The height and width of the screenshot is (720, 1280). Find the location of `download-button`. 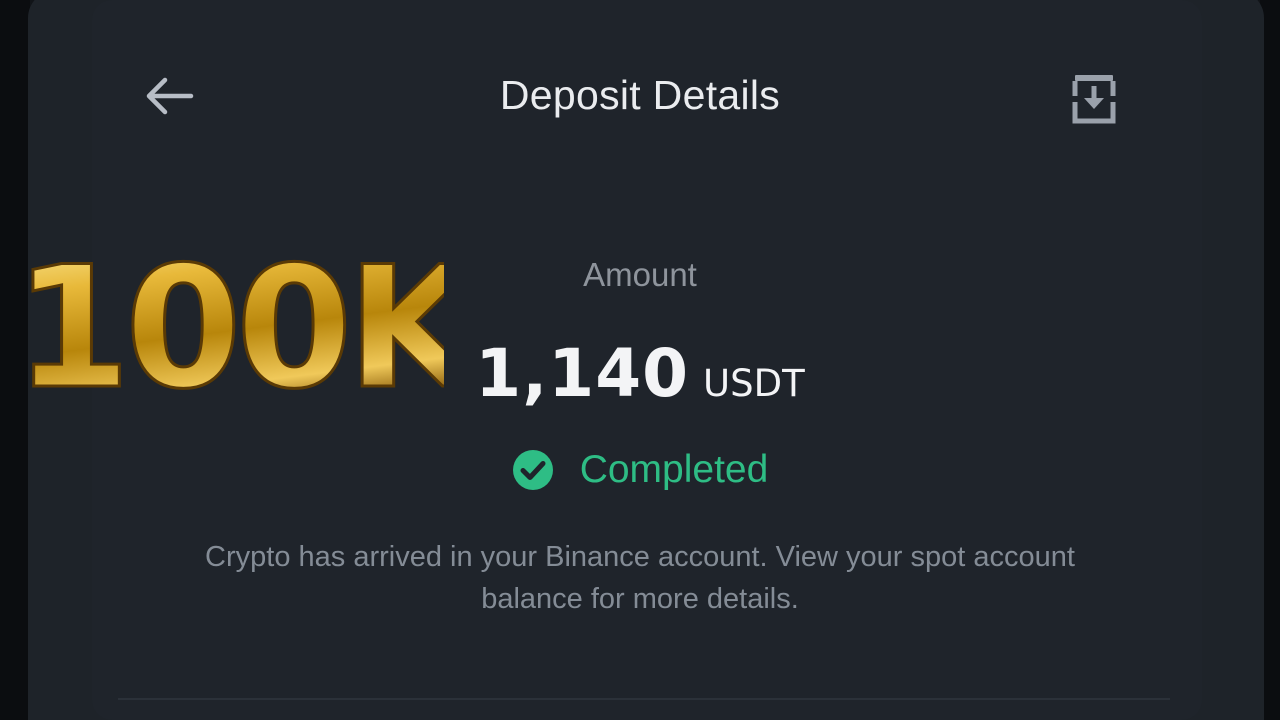

download-button is located at coordinates (1094, 98).